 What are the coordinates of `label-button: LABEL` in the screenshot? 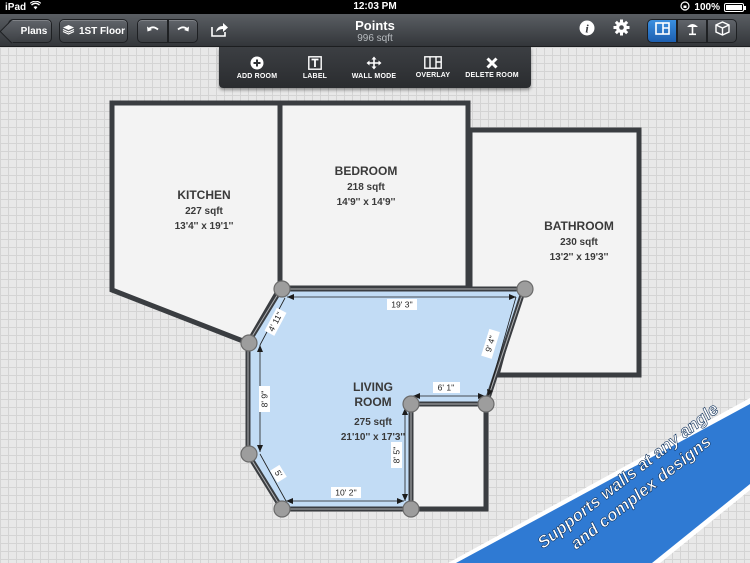 It's located at (315, 67).